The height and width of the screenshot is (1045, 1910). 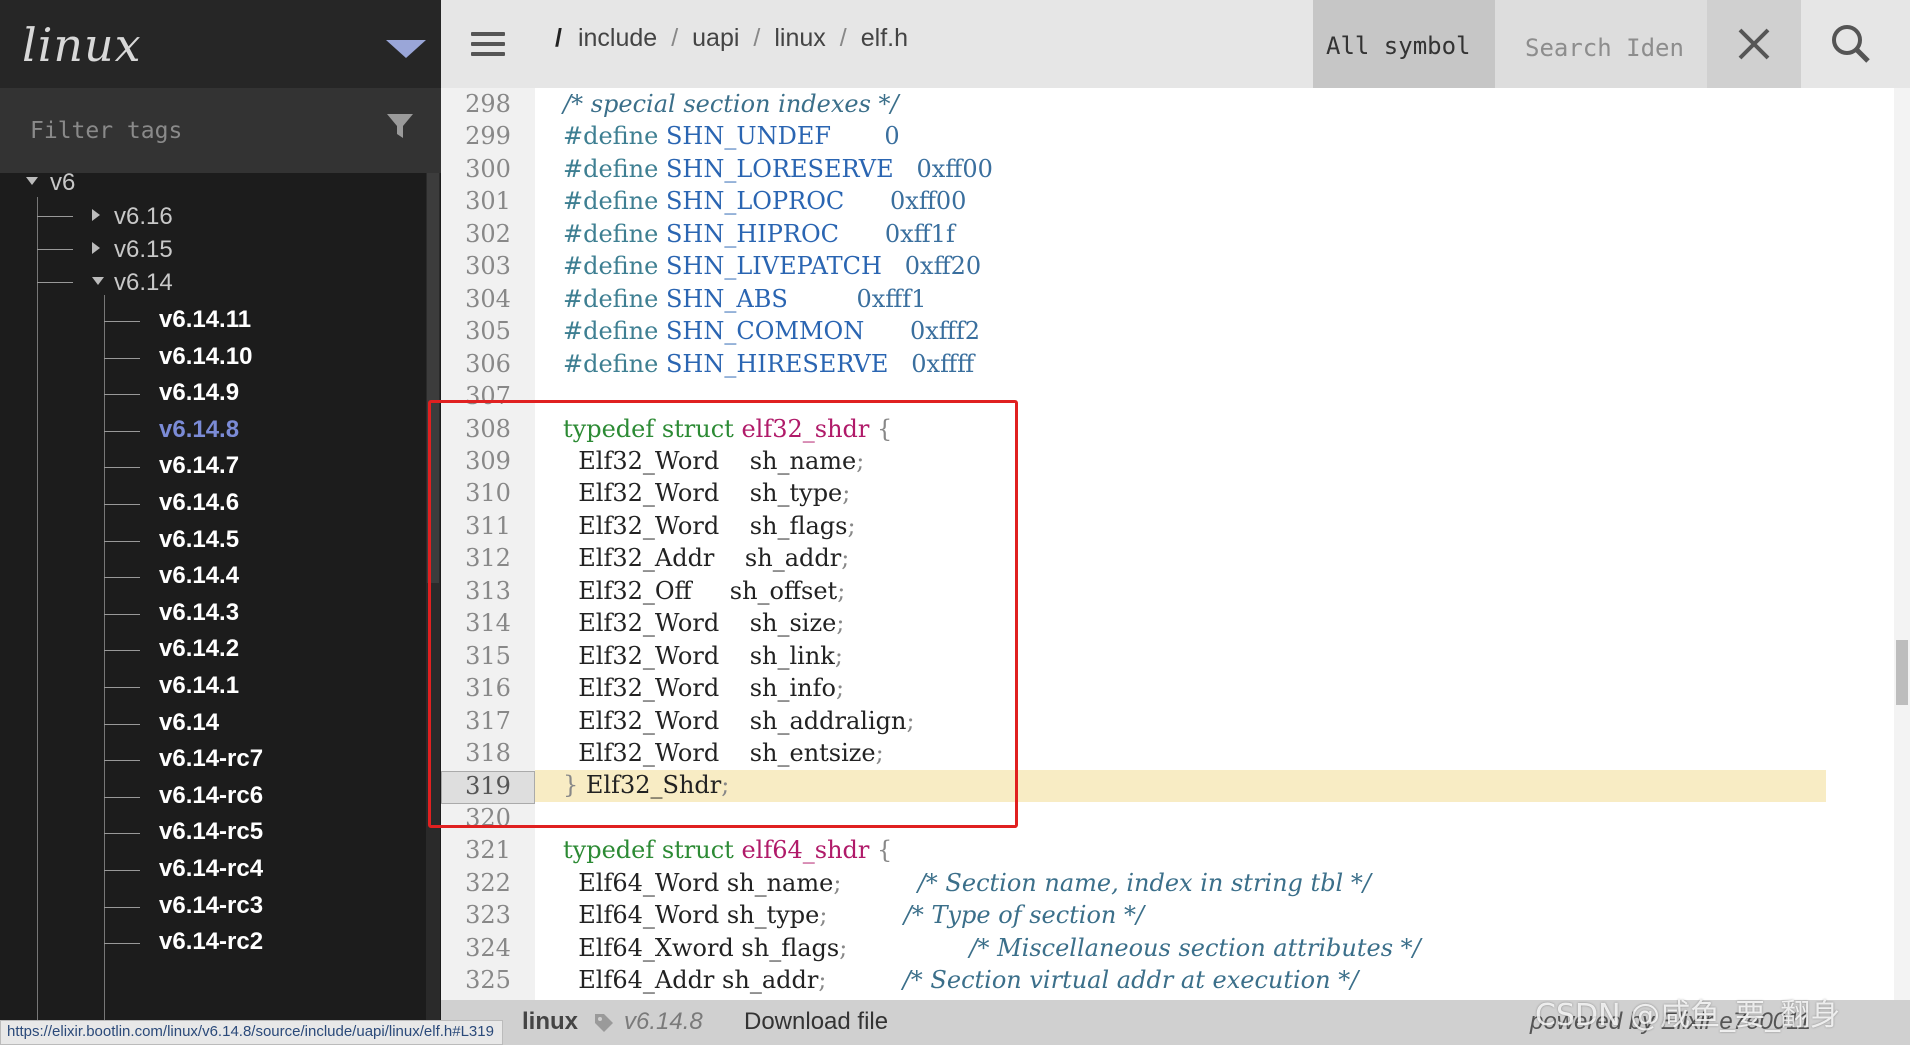 I want to click on version-group-v6.15: v6.15, so click(x=143, y=250).